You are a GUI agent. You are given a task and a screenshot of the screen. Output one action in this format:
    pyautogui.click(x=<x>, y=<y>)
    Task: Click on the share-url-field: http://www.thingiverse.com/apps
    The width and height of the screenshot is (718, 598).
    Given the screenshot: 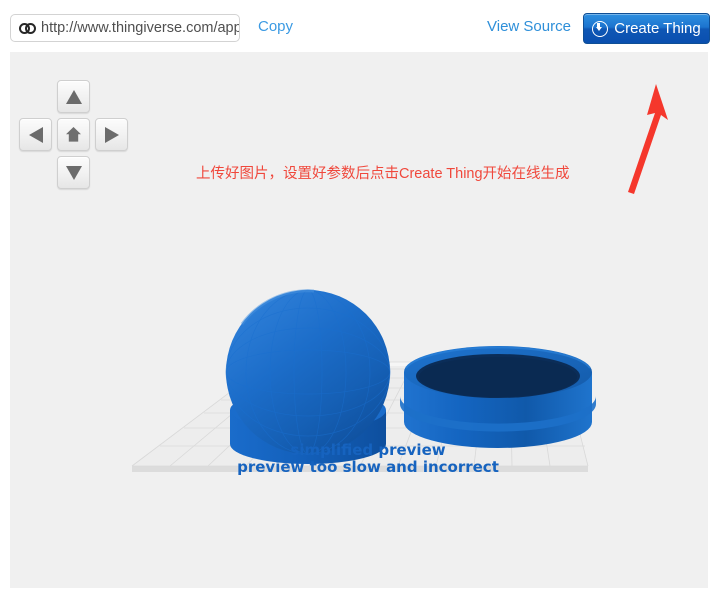 What is the action you would take?
    pyautogui.click(x=125, y=28)
    